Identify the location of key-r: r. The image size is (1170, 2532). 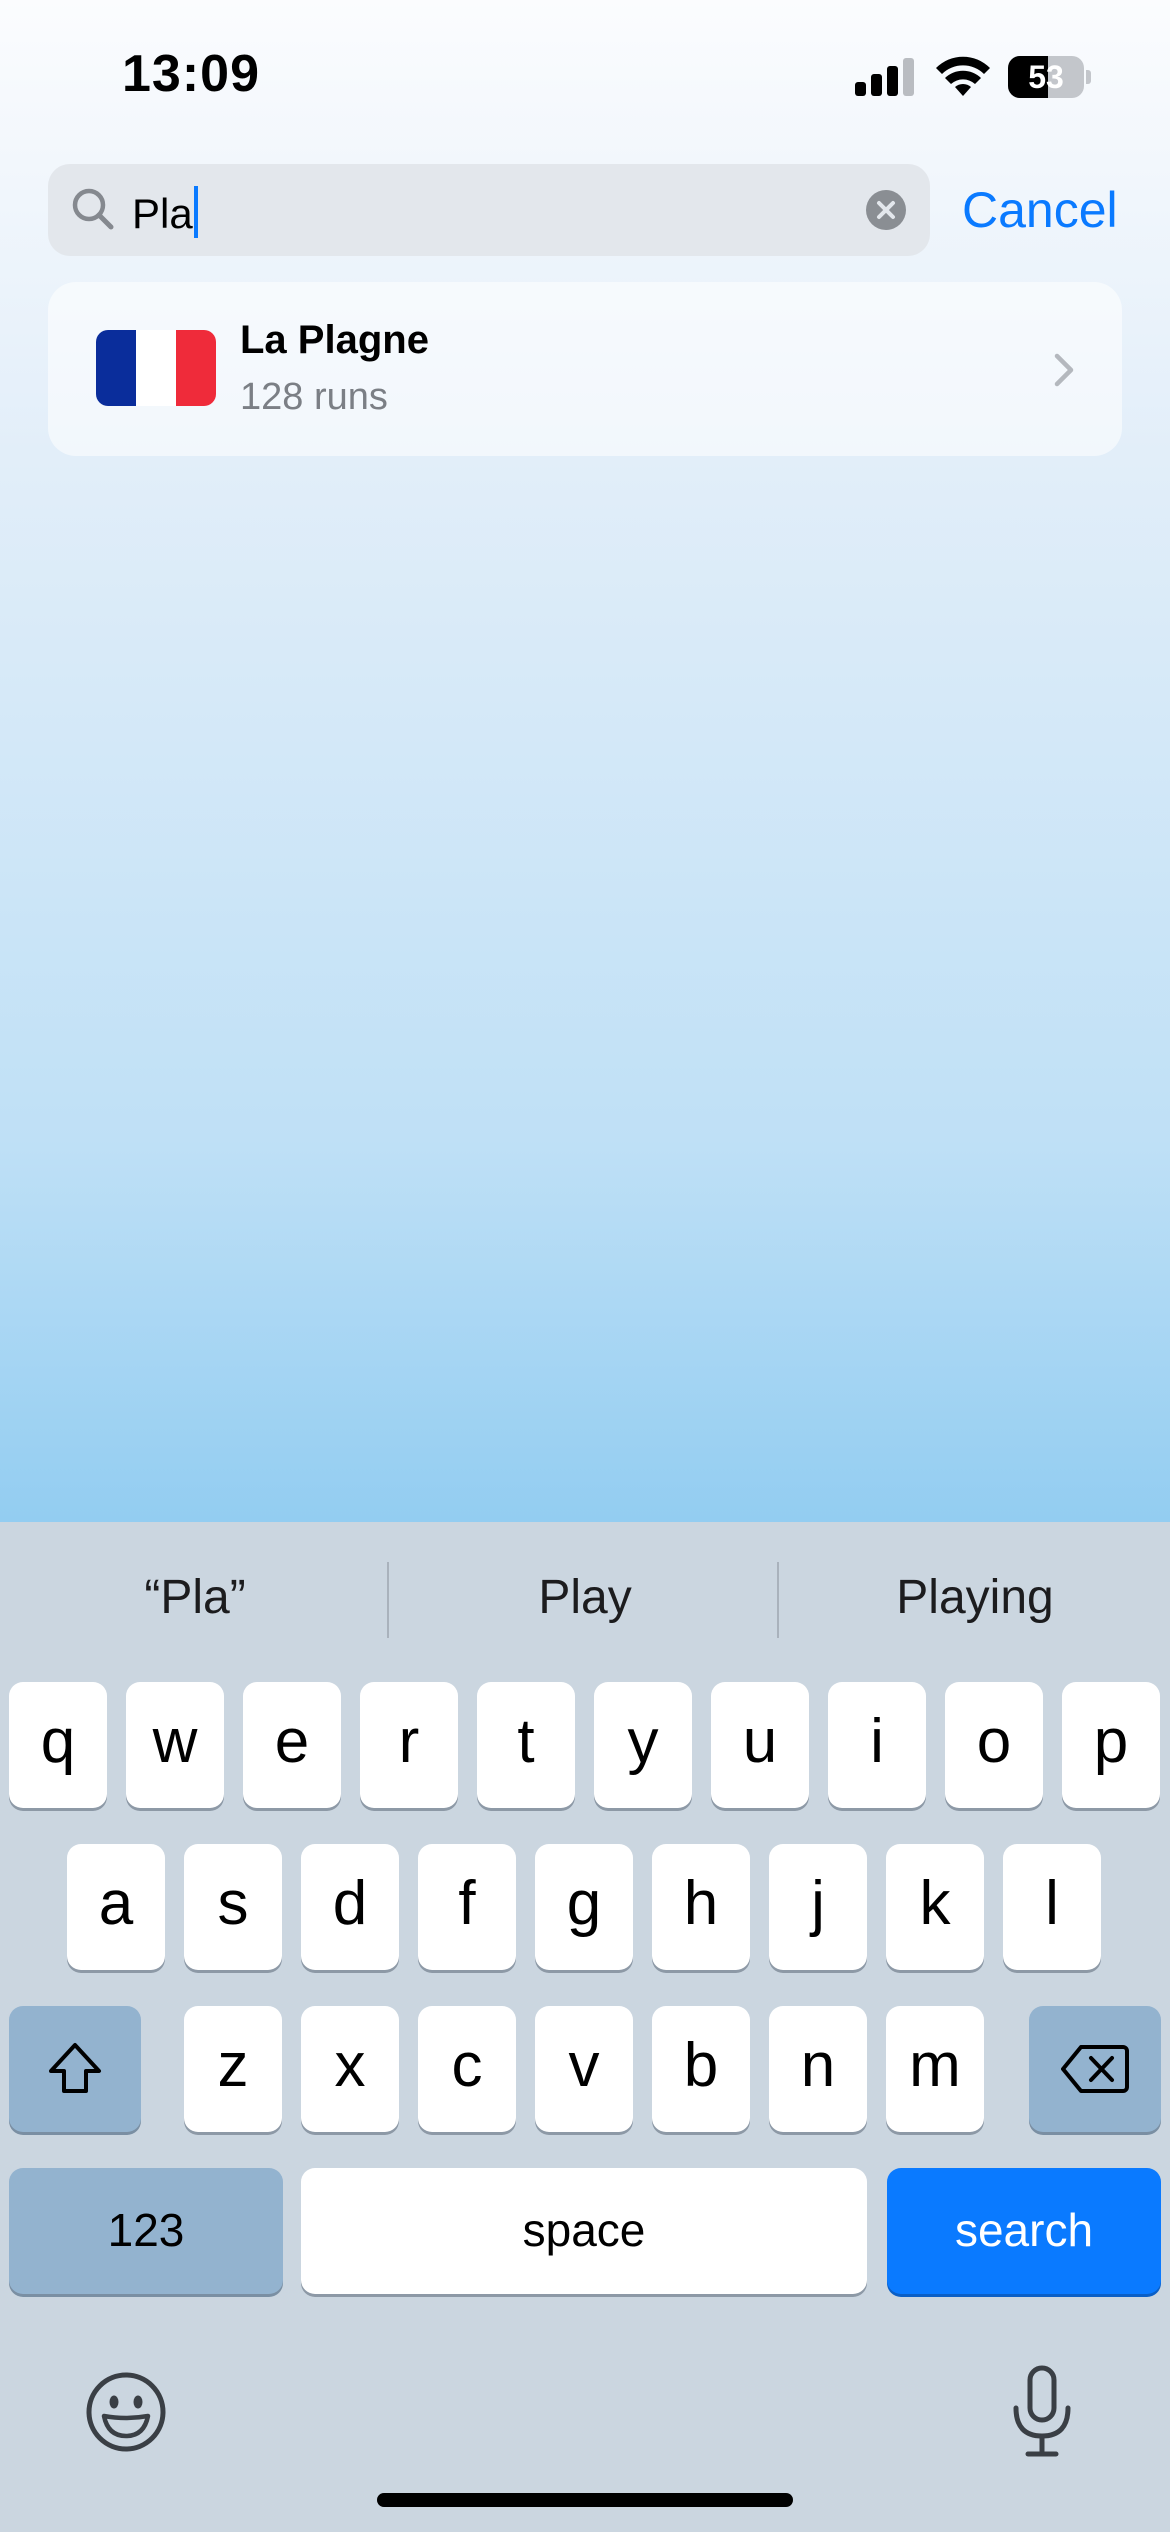
(409, 1745).